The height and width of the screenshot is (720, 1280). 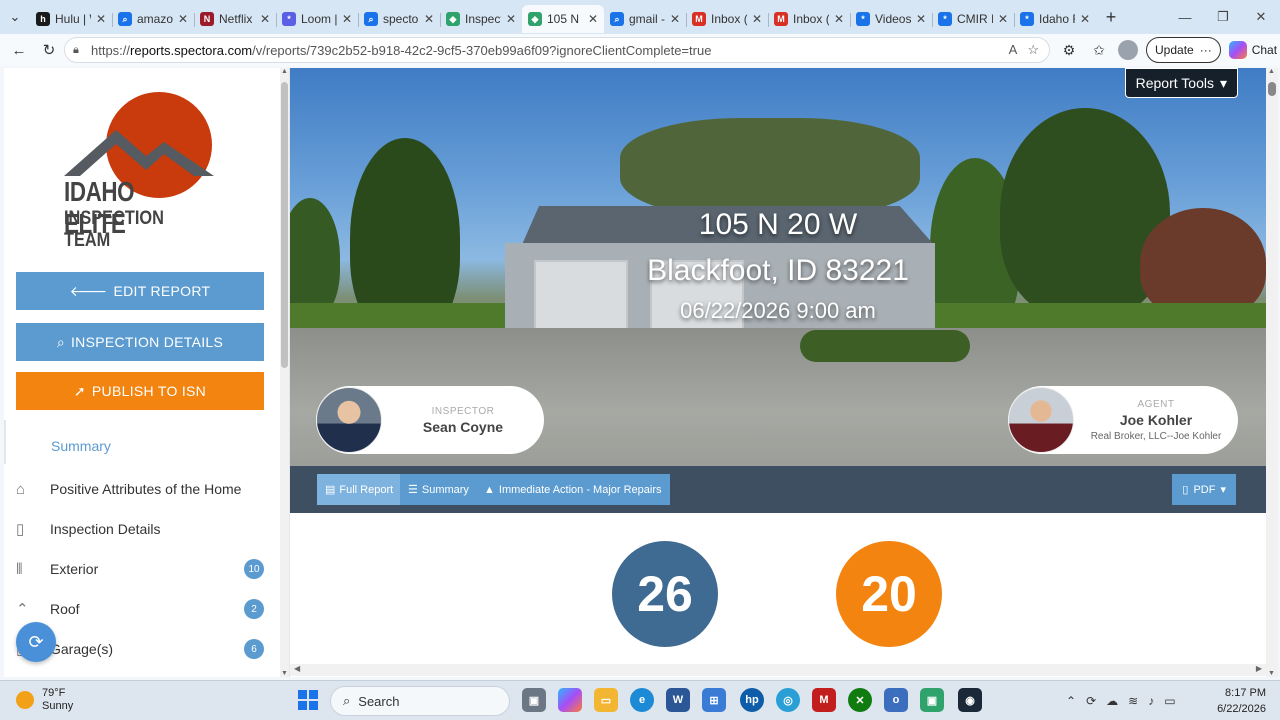 I want to click on browser-tab: ⌕ spector ✕, so click(x=399, y=19).